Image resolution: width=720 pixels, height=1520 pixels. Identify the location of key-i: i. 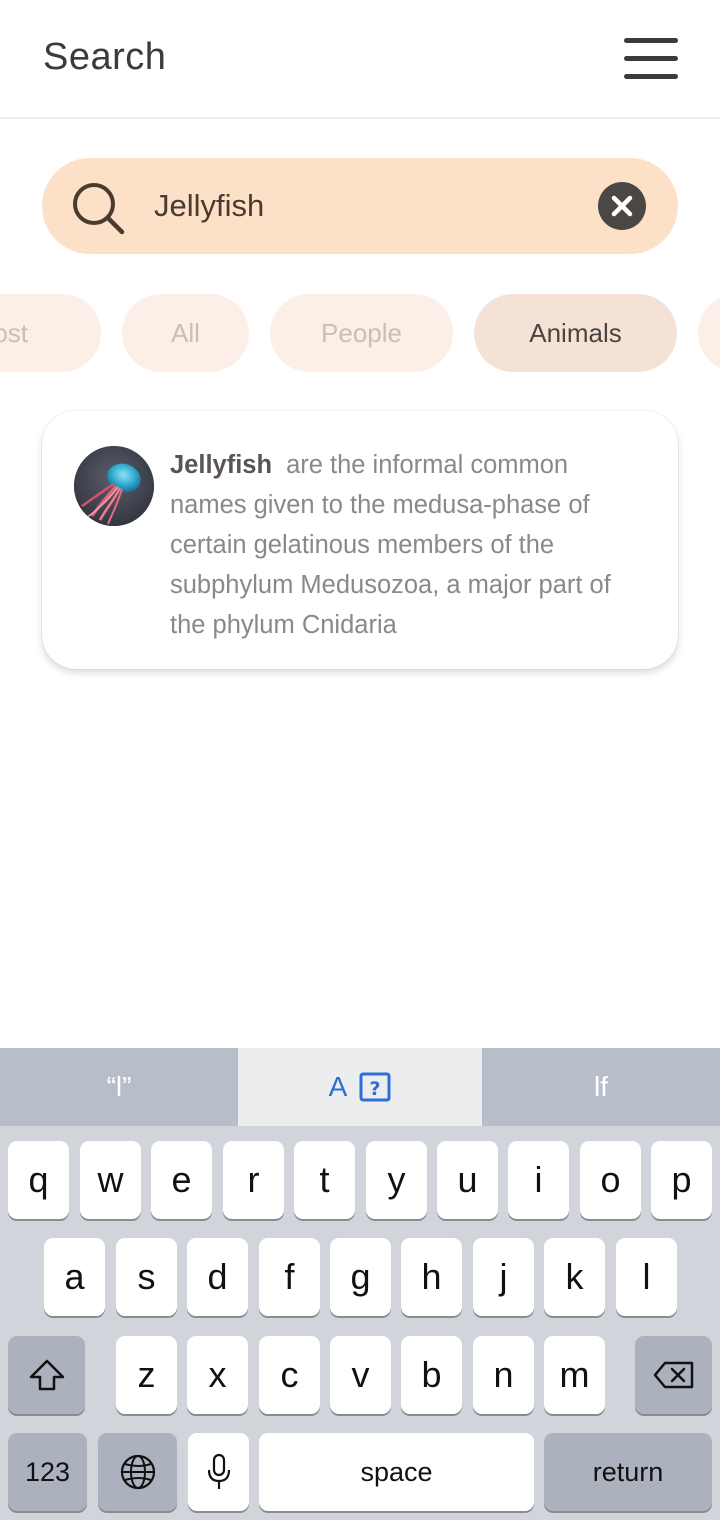
(538, 1180).